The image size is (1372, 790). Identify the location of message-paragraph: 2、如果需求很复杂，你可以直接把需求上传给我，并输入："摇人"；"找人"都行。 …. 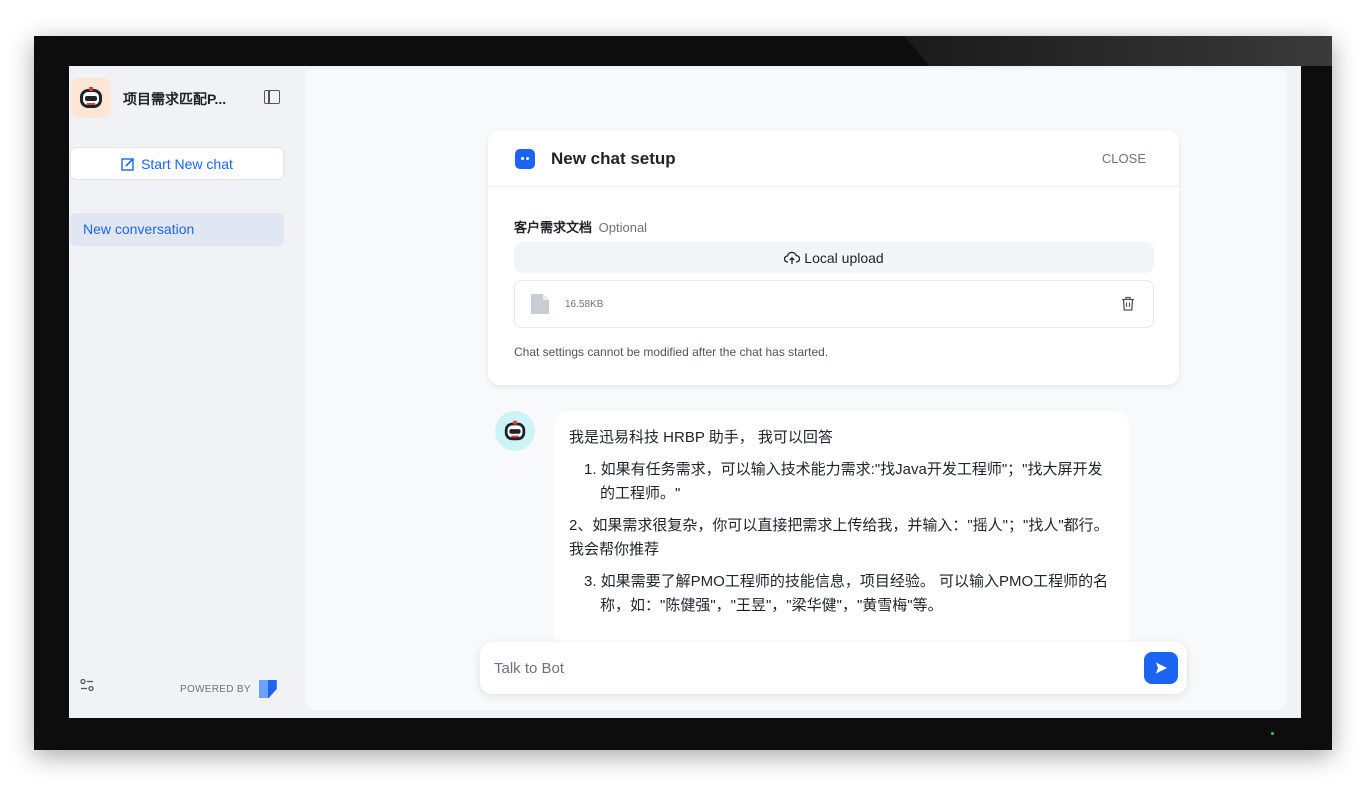
(839, 537).